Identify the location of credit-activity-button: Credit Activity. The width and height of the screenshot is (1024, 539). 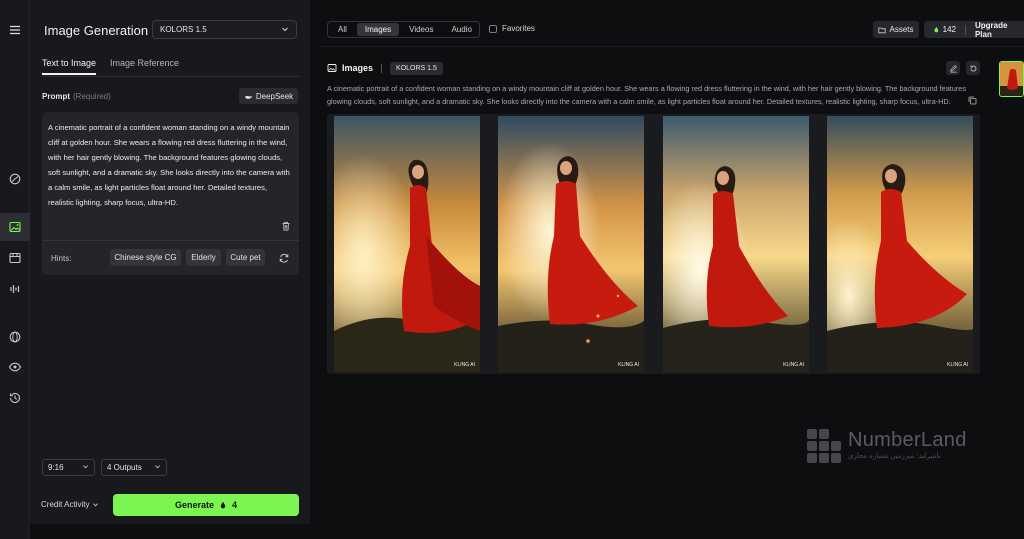
(70, 504).